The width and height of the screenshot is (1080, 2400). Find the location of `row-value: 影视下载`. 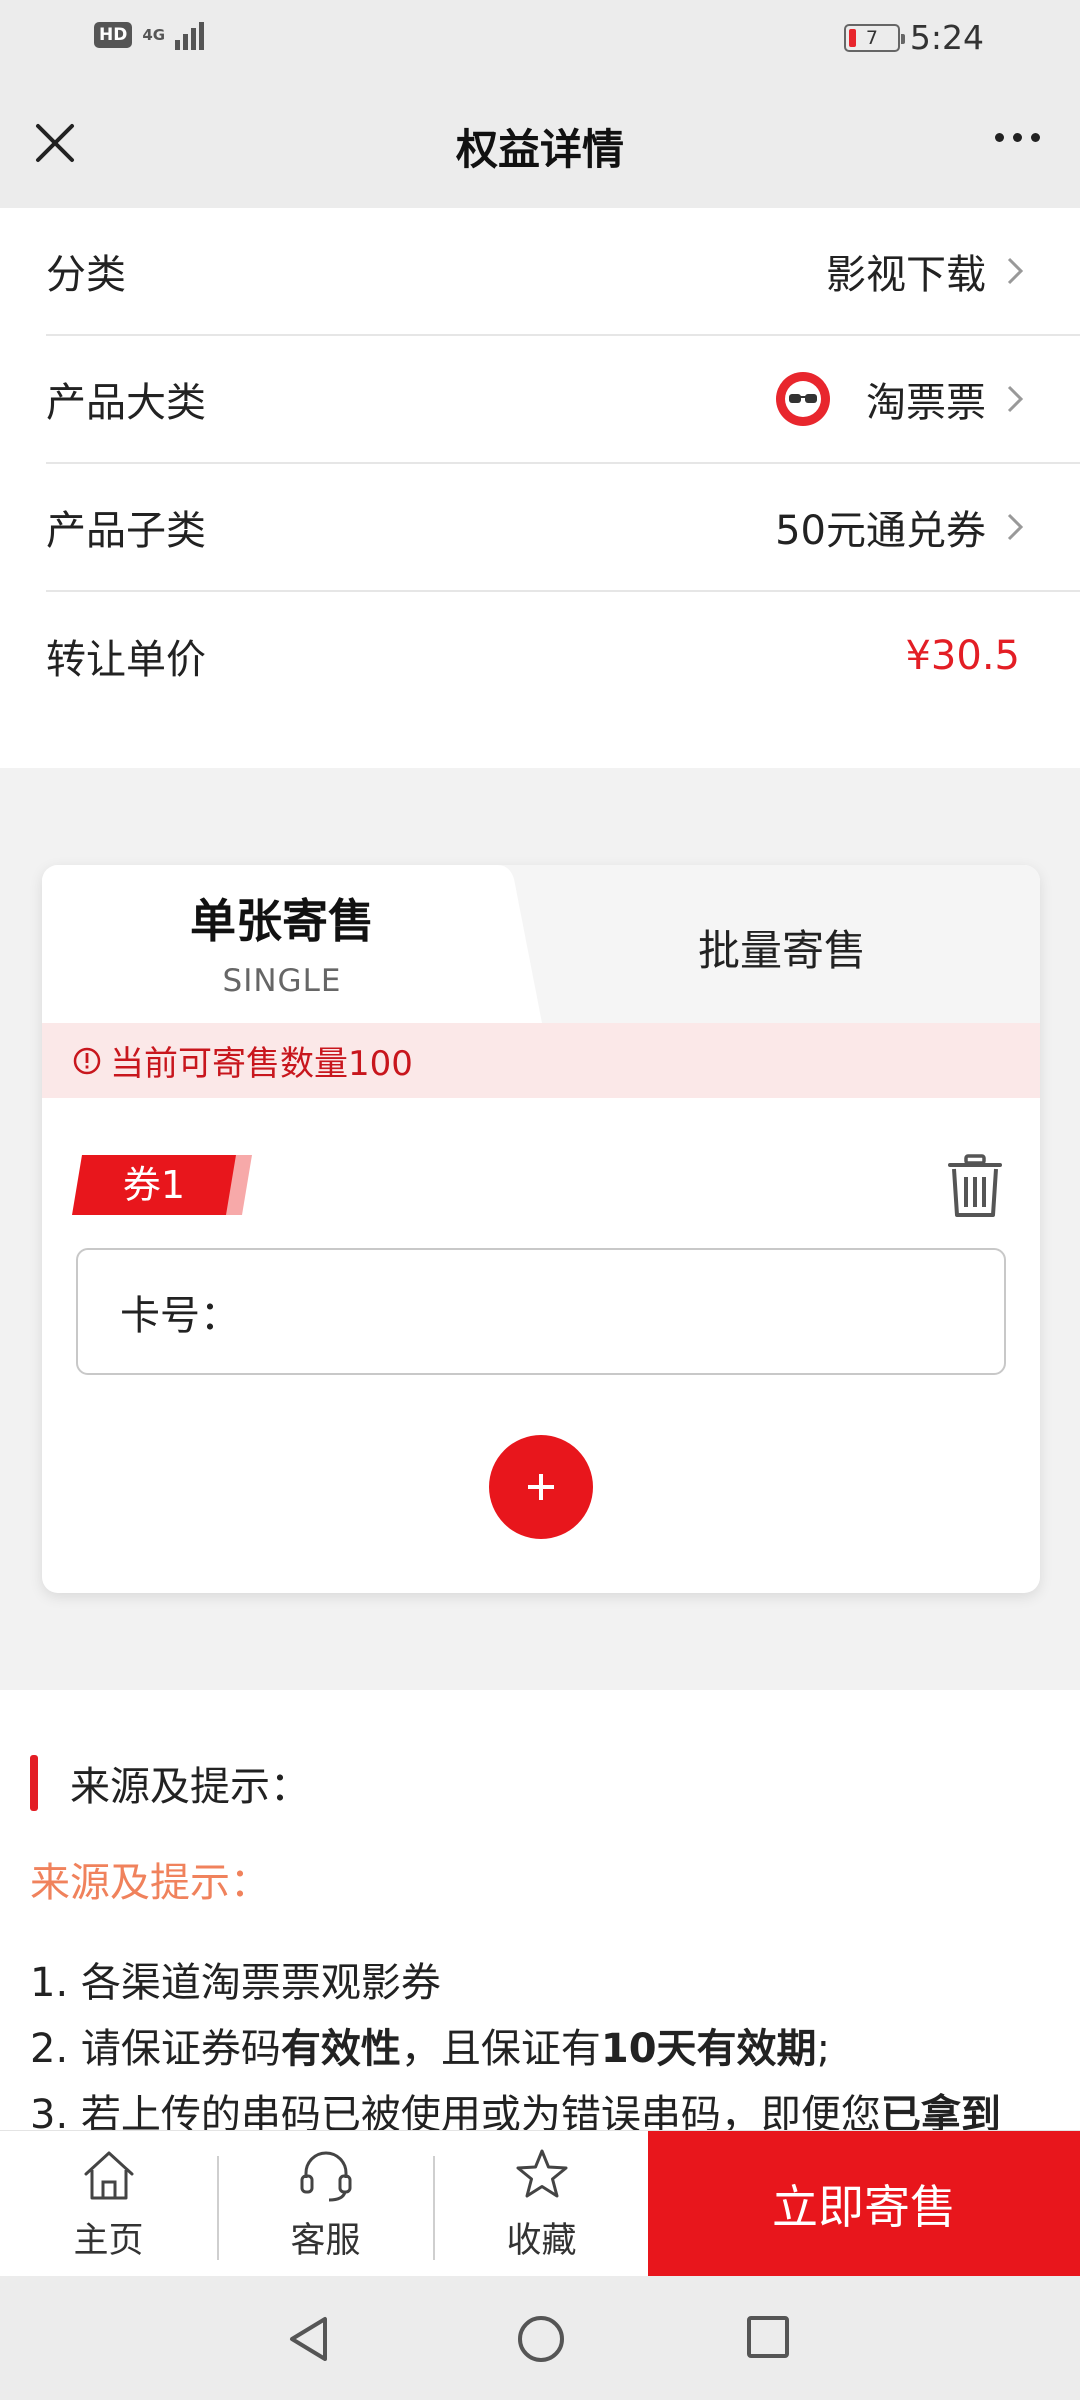

row-value: 影视下载 is located at coordinates (925, 271).